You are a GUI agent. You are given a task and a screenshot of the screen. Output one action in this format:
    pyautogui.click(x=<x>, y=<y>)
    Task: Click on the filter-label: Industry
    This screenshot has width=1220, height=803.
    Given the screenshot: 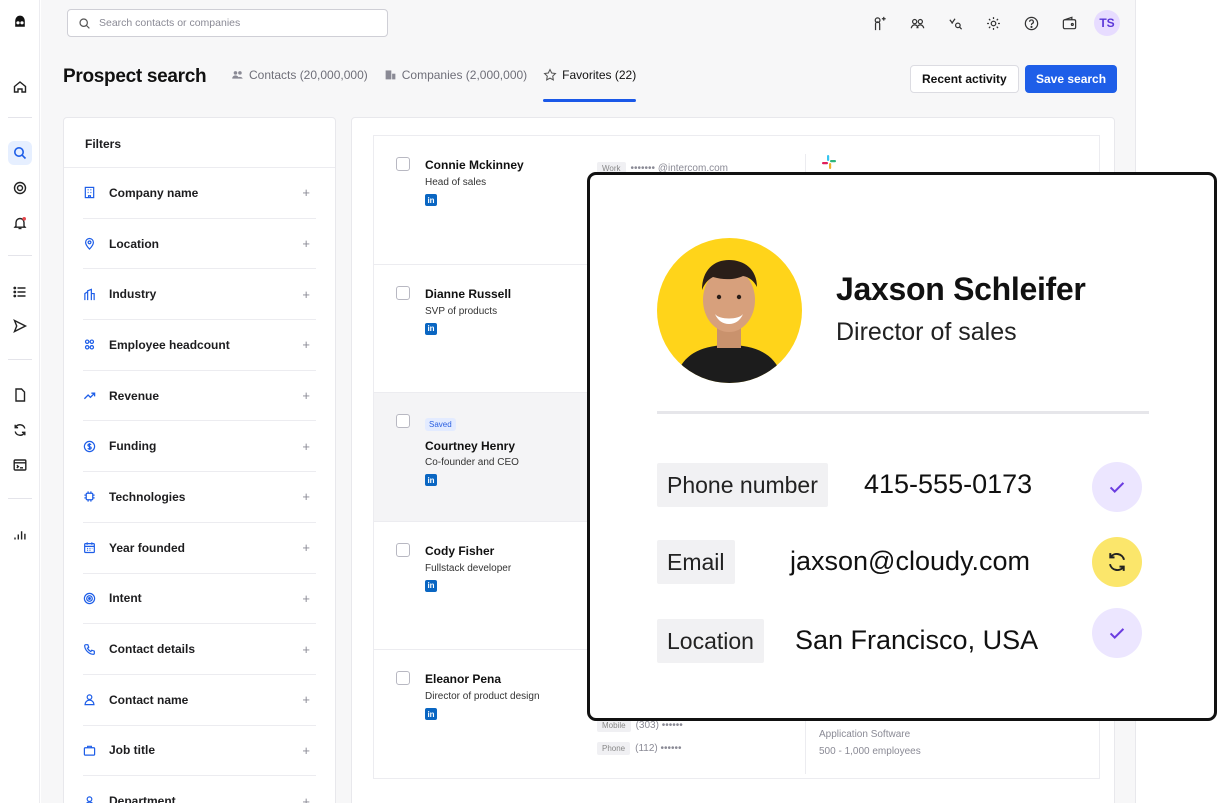 What is the action you would take?
    pyautogui.click(x=133, y=294)
    